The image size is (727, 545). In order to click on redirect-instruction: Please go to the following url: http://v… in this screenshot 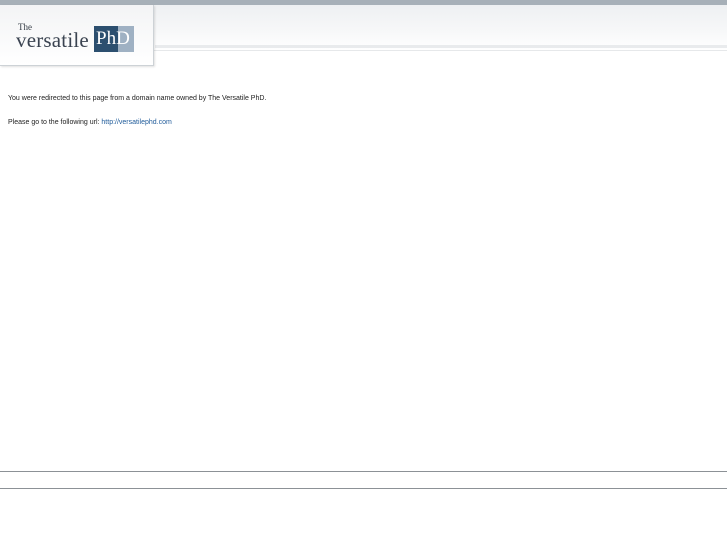, I will do `click(90, 122)`.